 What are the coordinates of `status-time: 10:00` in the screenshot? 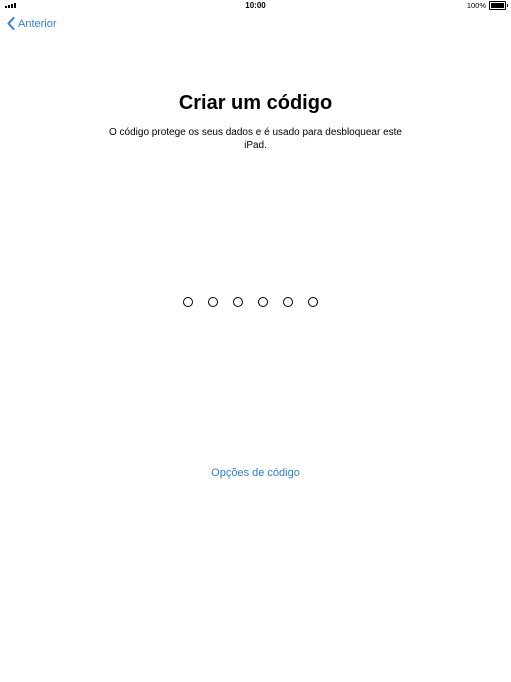 It's located at (255, 5).